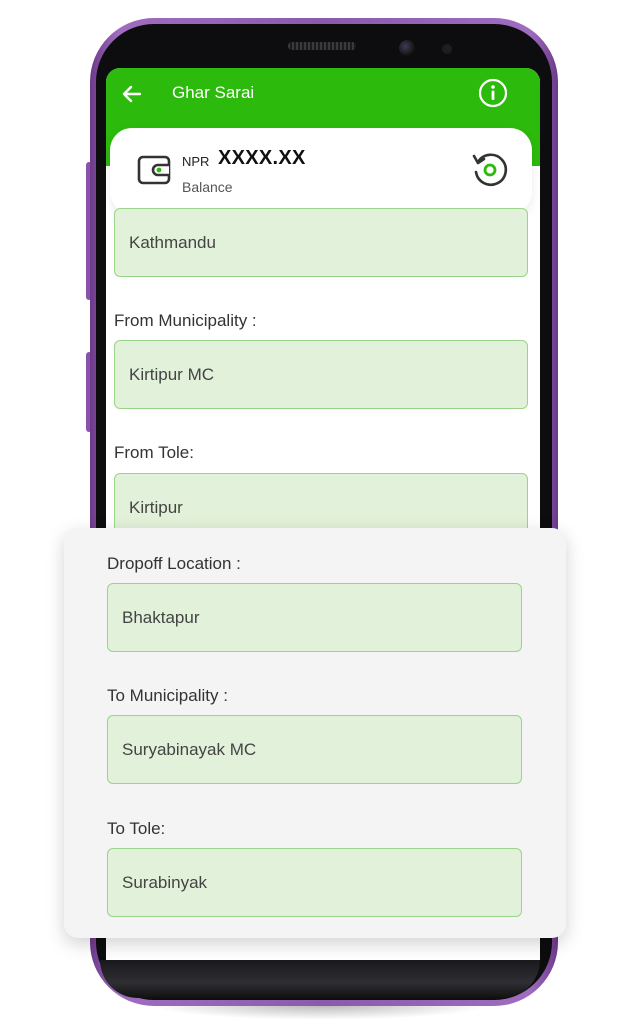 The width and height of the screenshot is (643, 1024). Describe the element at coordinates (132, 94) in the screenshot. I see `arrow-left-icon` at that location.